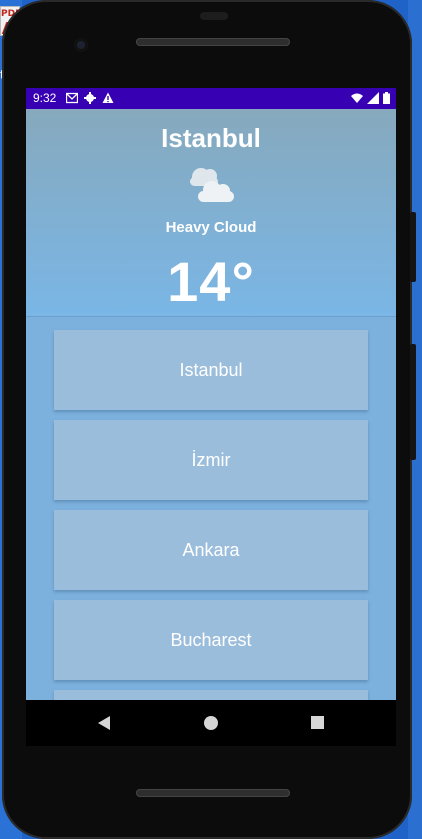 This screenshot has width=422, height=839. Describe the element at coordinates (211, 640) in the screenshot. I see `city-card-bucharest: Bucharest` at that location.